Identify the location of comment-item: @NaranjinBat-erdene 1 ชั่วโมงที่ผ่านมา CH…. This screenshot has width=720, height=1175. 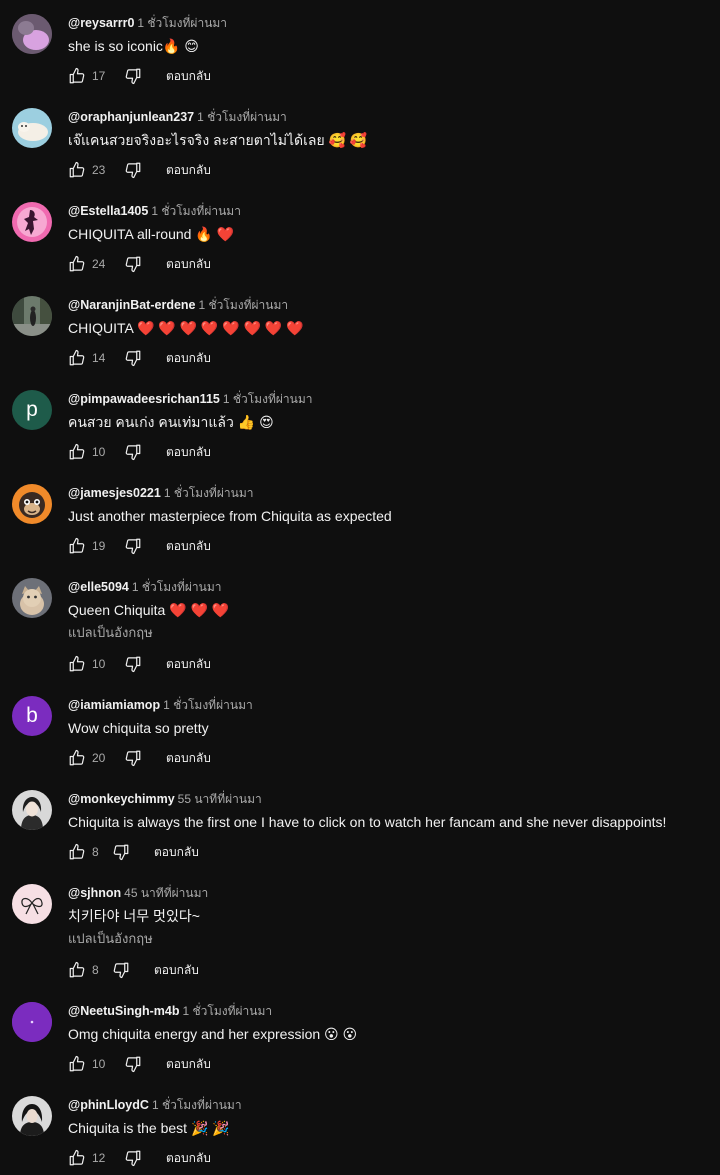
(360, 329).